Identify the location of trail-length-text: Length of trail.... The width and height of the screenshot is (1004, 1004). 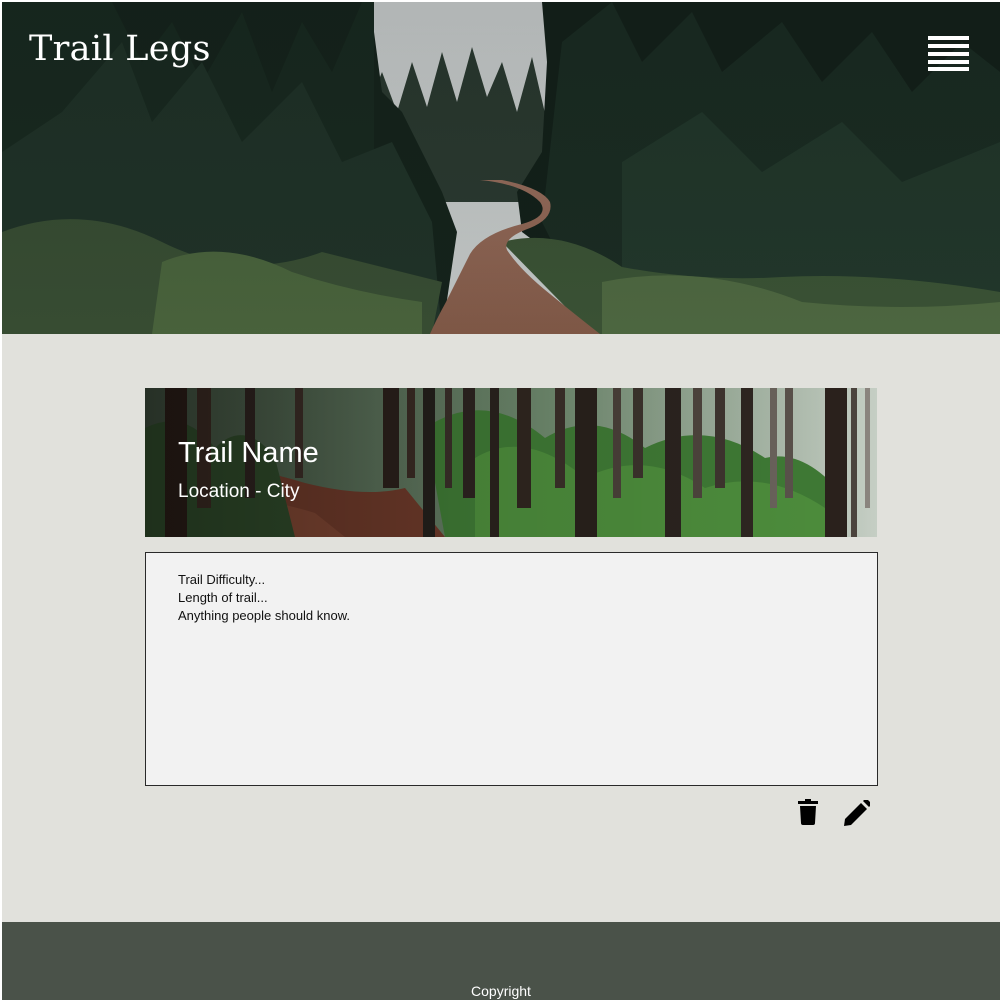
(223, 597).